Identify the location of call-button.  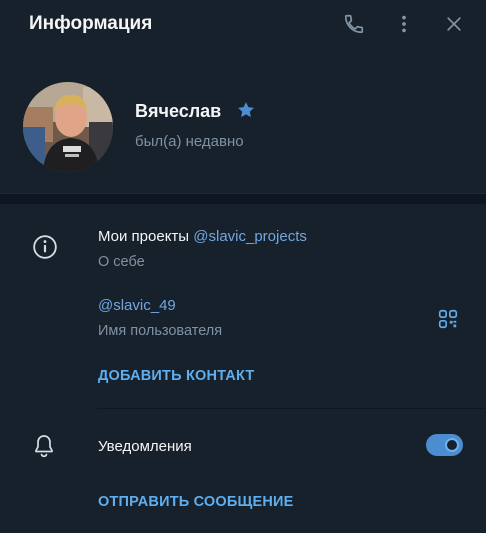
(354, 24).